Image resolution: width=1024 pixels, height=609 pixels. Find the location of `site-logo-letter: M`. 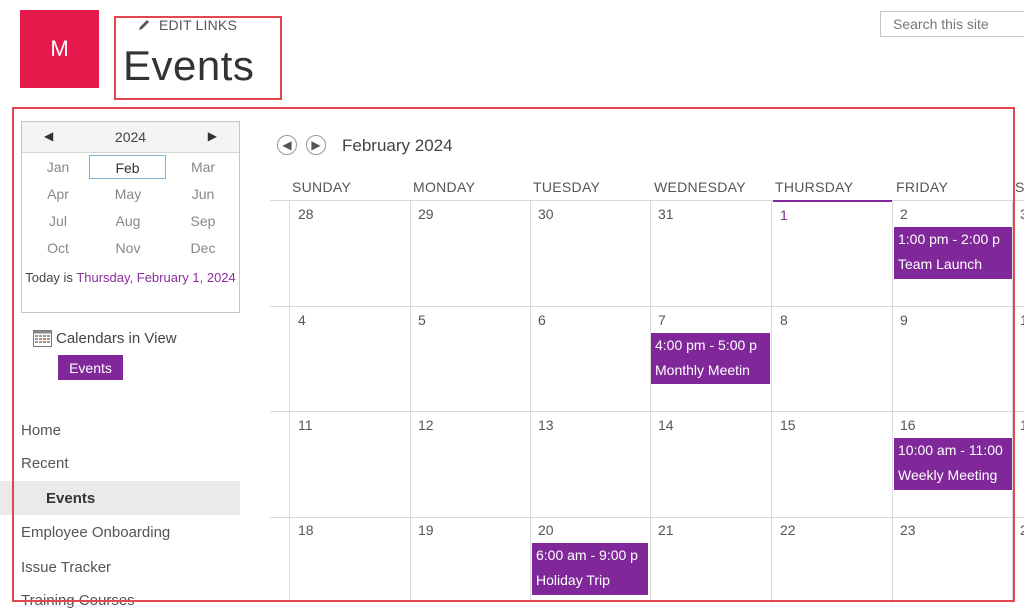

site-logo-letter: M is located at coordinates (59, 48).